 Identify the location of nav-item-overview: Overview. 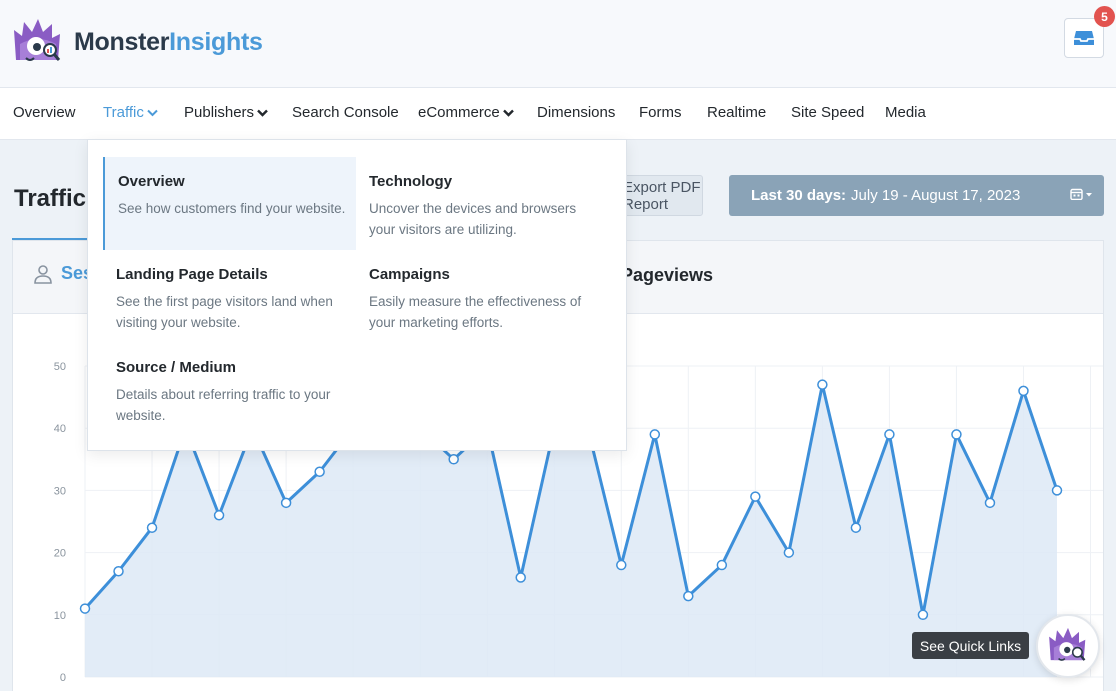
(44, 112).